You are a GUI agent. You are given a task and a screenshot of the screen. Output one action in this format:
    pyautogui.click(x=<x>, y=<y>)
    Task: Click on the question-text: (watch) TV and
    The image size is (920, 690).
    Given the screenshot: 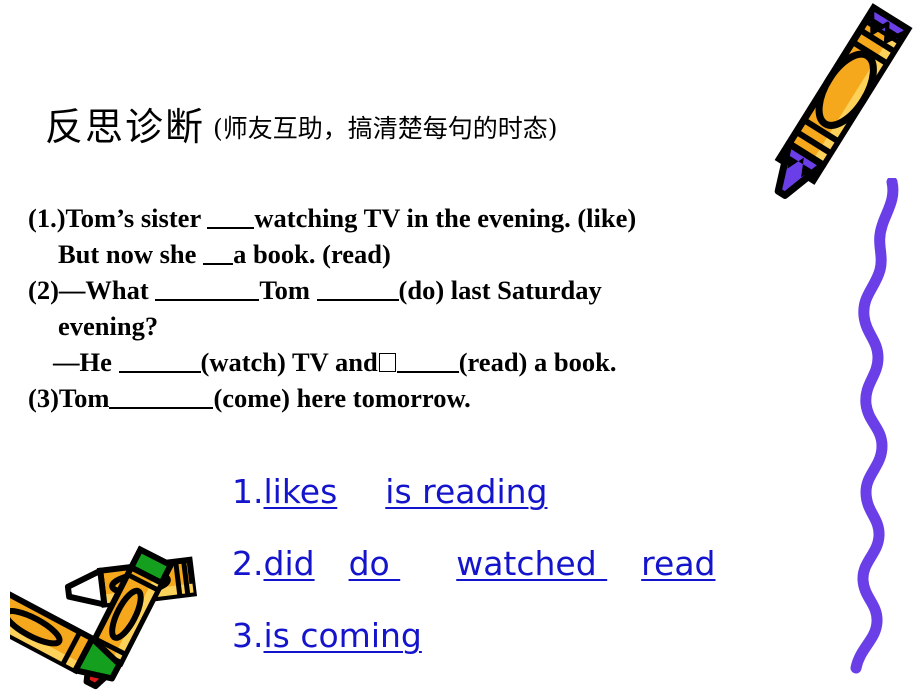 What is the action you would take?
    pyautogui.click(x=289, y=362)
    